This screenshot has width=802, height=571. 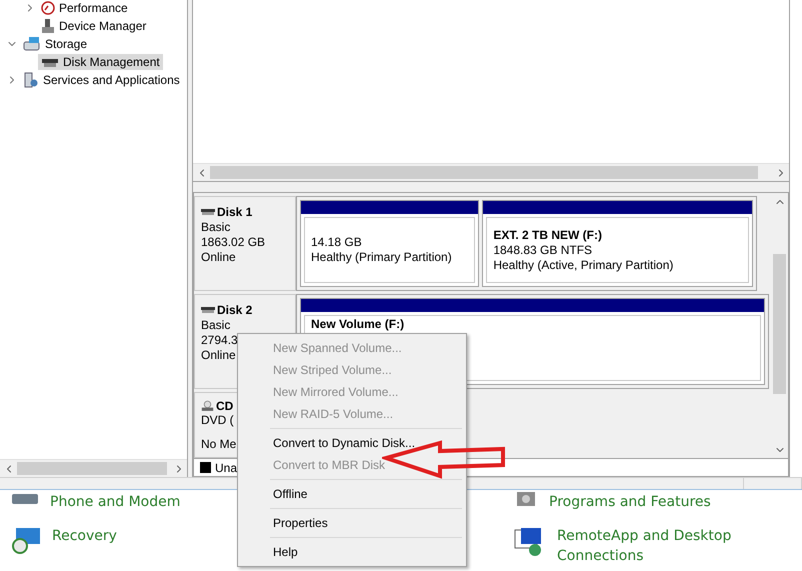 I want to click on partition-size: 1848.83 GB NTFS, so click(x=543, y=250).